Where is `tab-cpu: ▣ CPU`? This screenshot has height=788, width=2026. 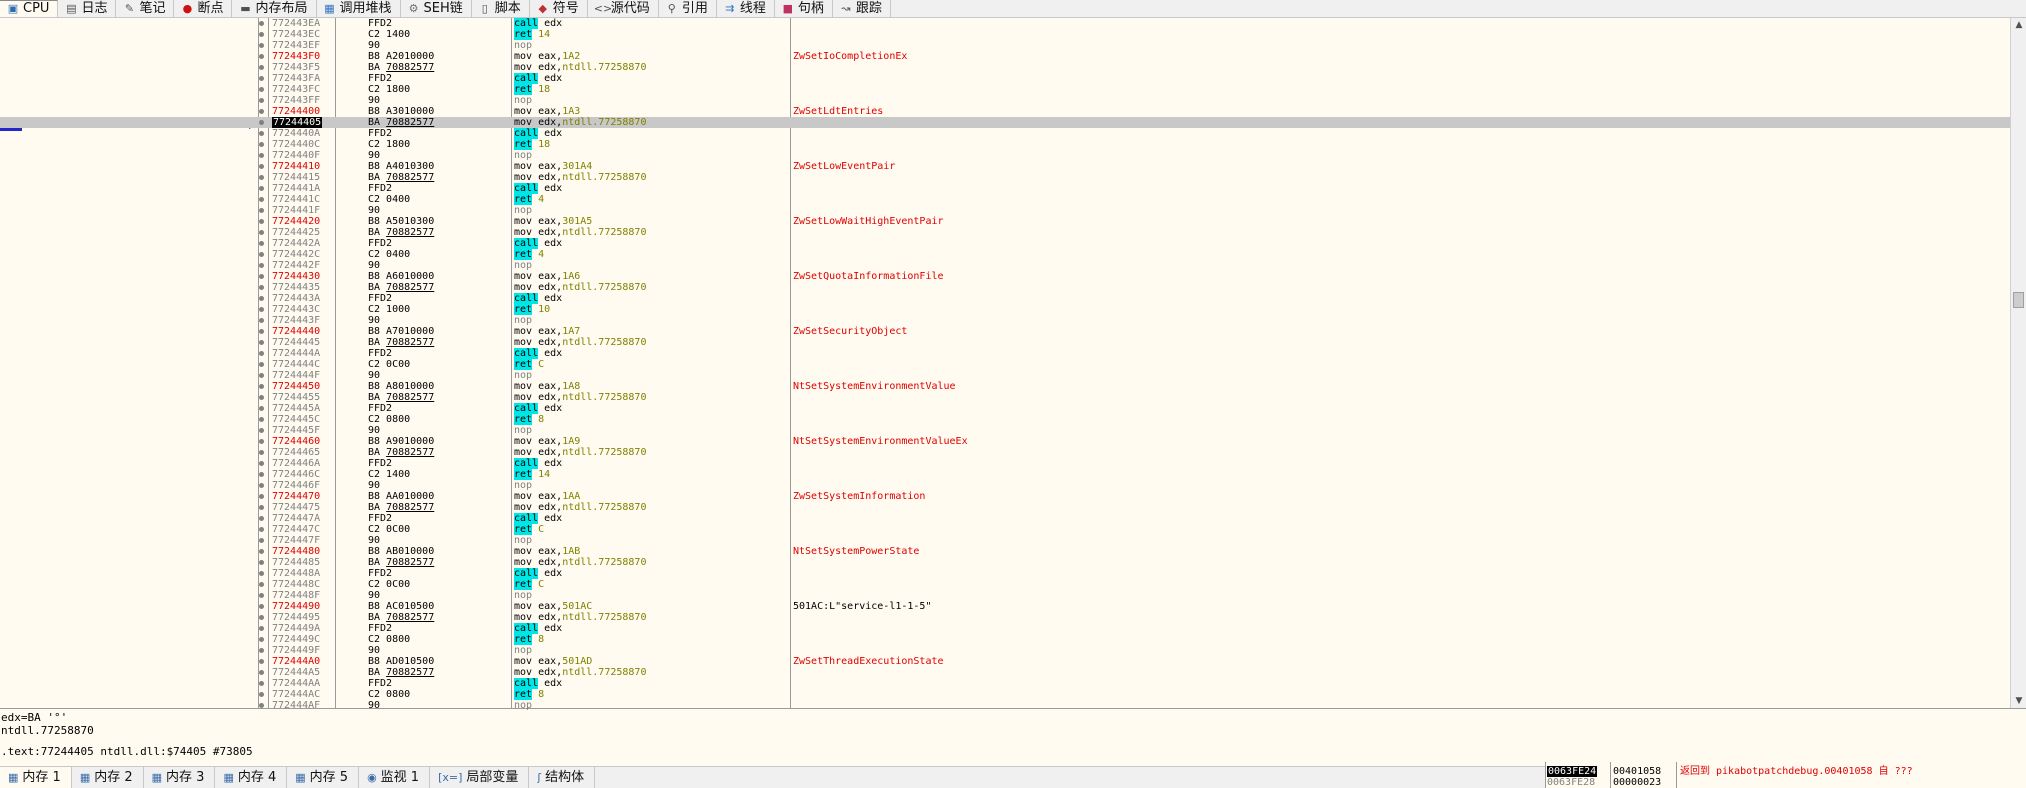 tab-cpu: ▣ CPU is located at coordinates (29, 8).